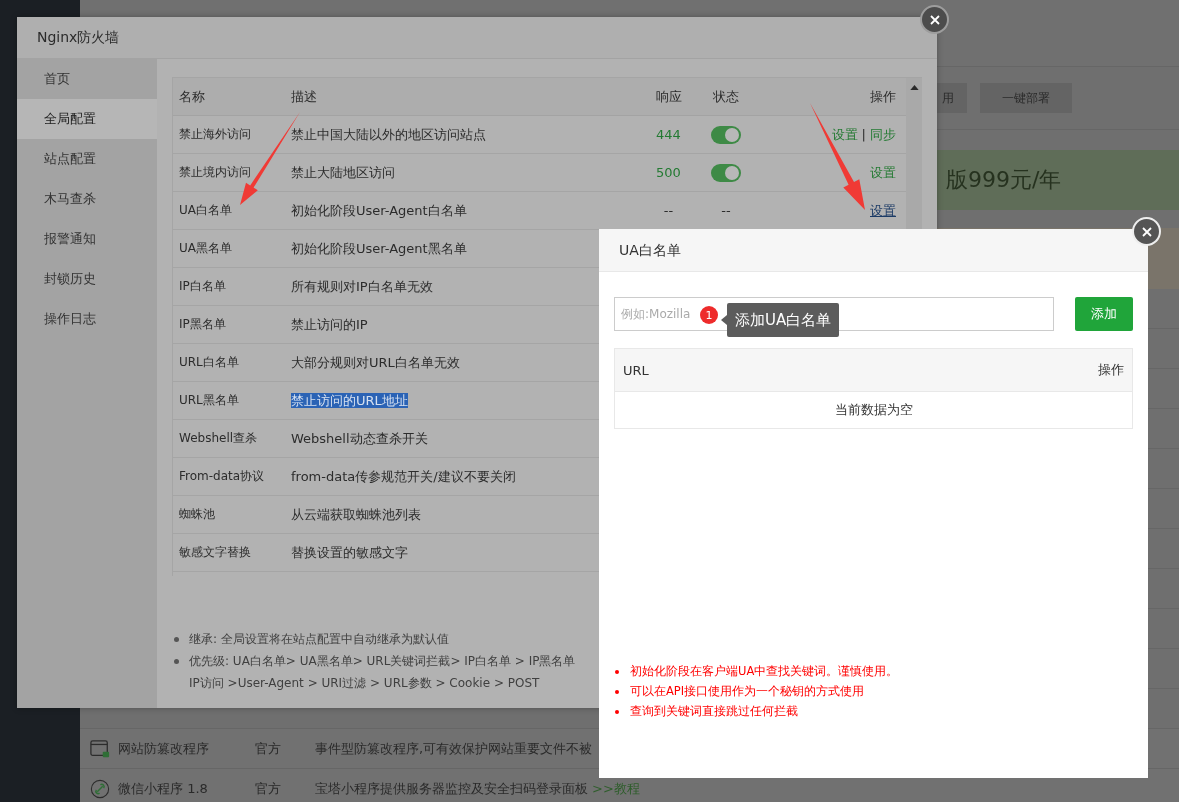 The image size is (1179, 802). Describe the element at coordinates (349, 400) in the screenshot. I see `rule-description: 禁止访问的URL地址` at that location.